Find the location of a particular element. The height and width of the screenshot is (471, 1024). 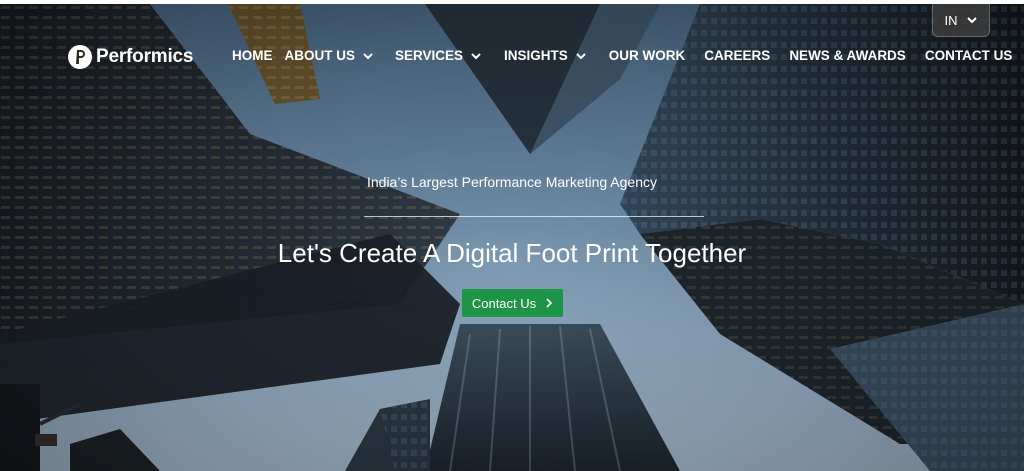

hero-divider is located at coordinates (534, 216).